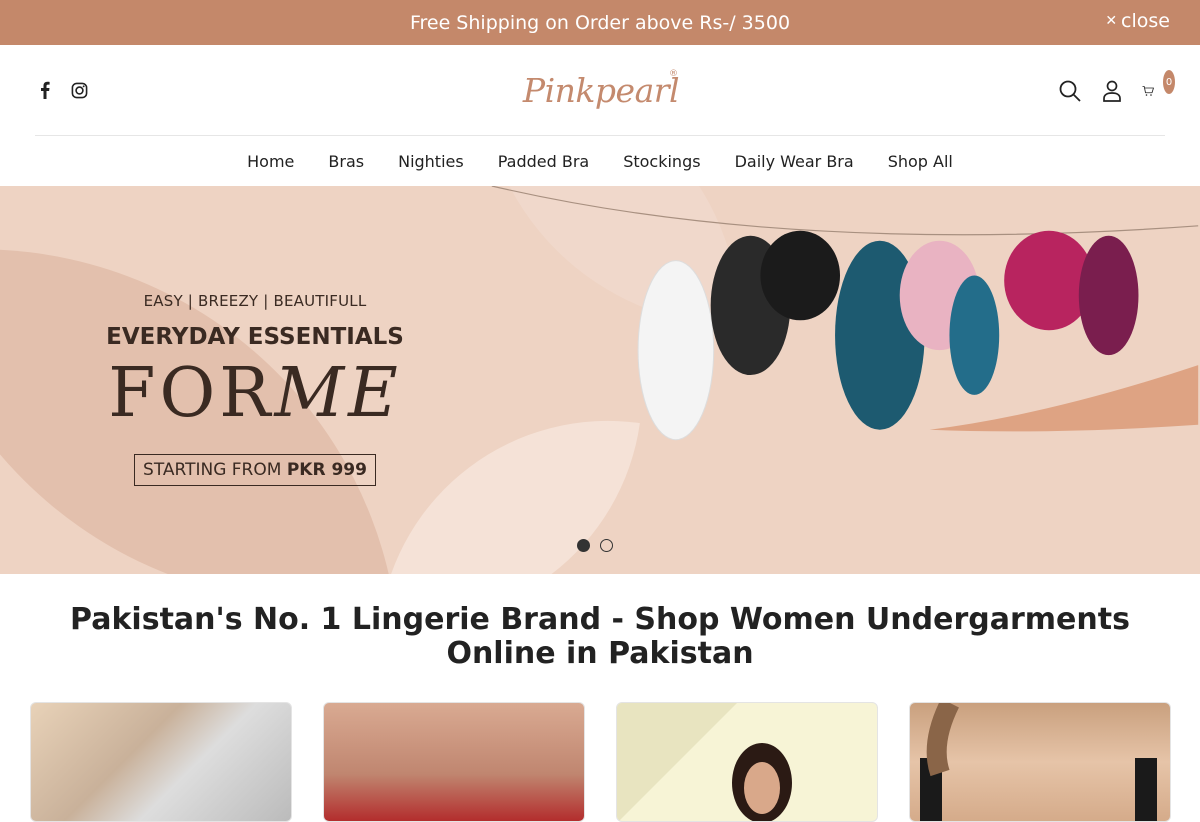 Image resolution: width=1200 pixels, height=822 pixels. I want to click on logo-text: Pinkpearl, so click(601, 90).